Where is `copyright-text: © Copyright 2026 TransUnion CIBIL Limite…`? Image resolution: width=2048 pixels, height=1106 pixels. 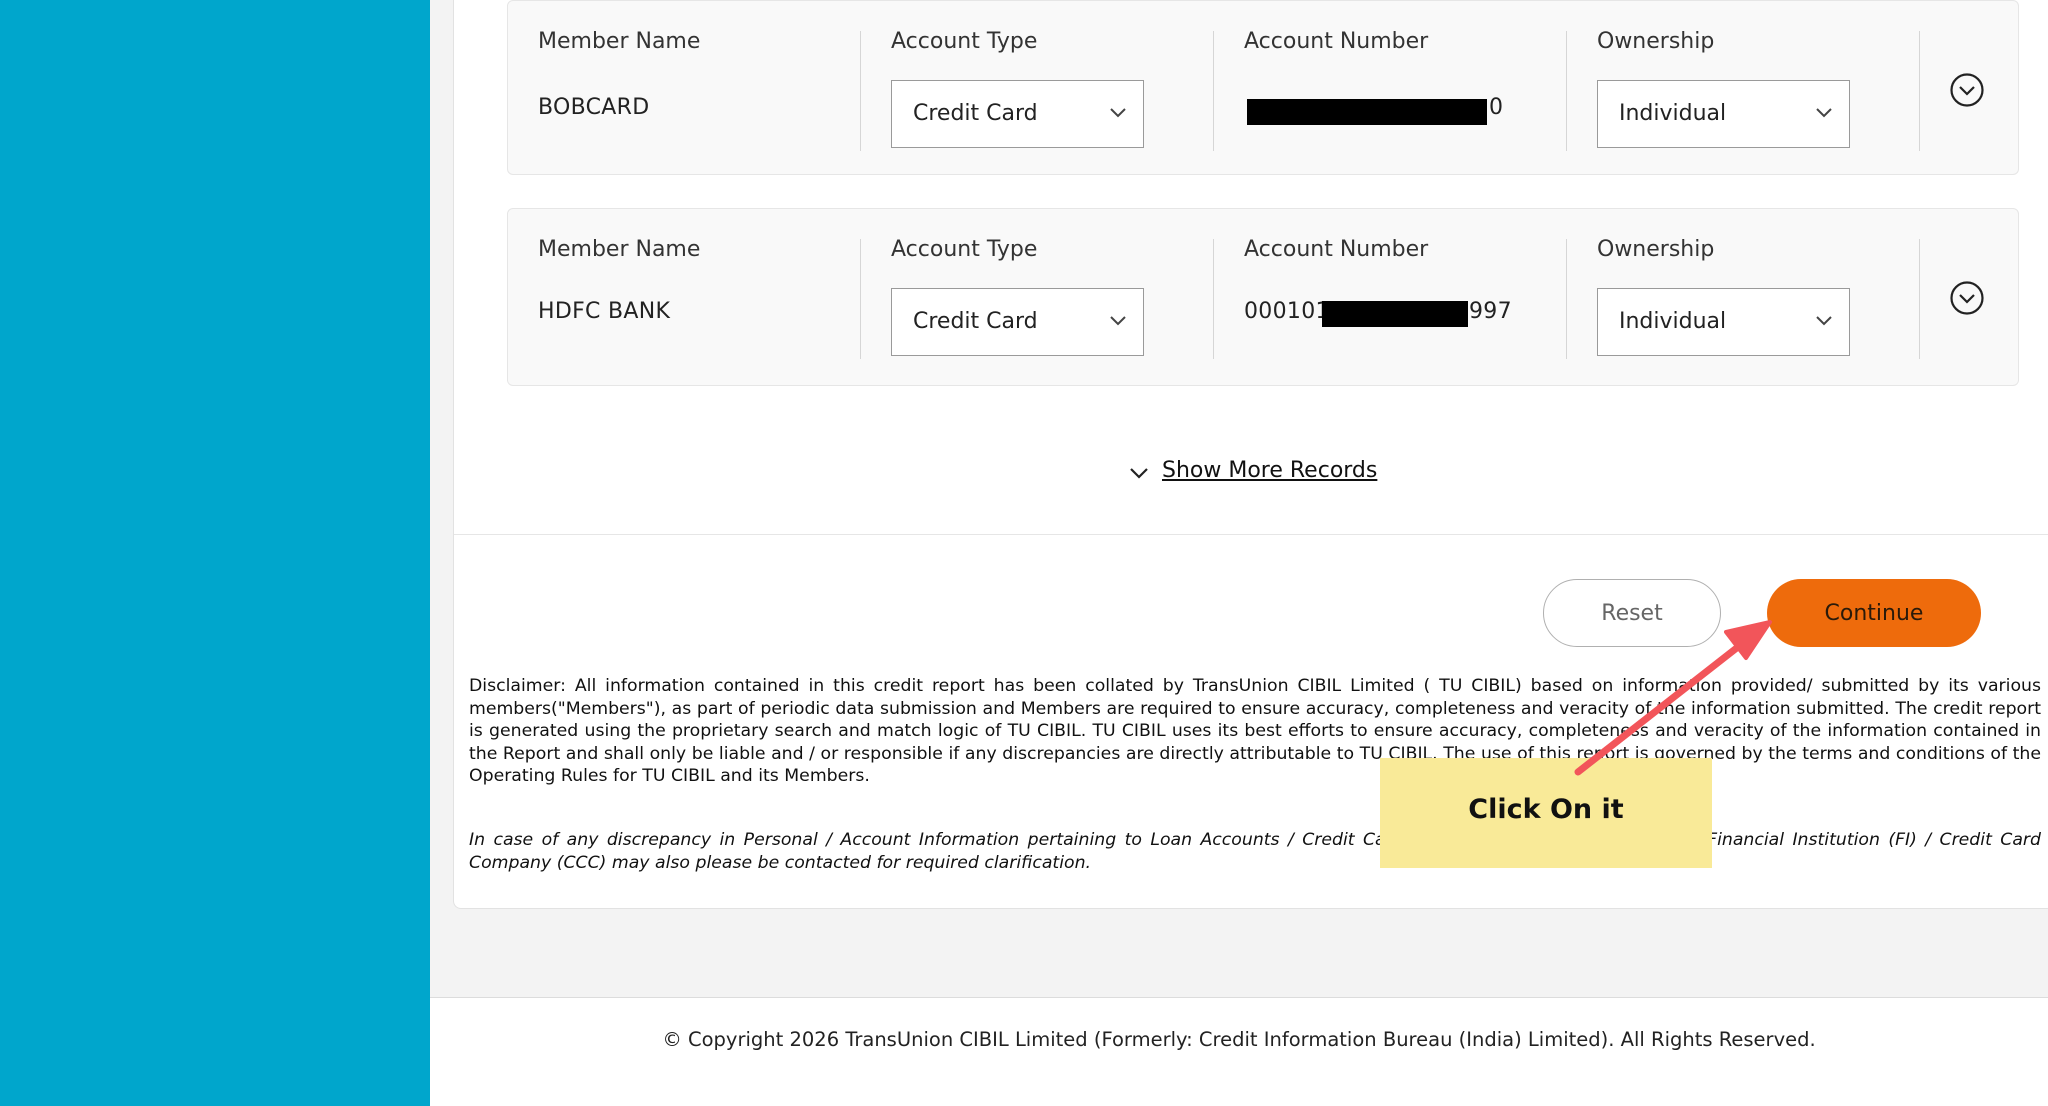 copyright-text: © Copyright 2026 TransUnion CIBIL Limite… is located at coordinates (1239, 1039).